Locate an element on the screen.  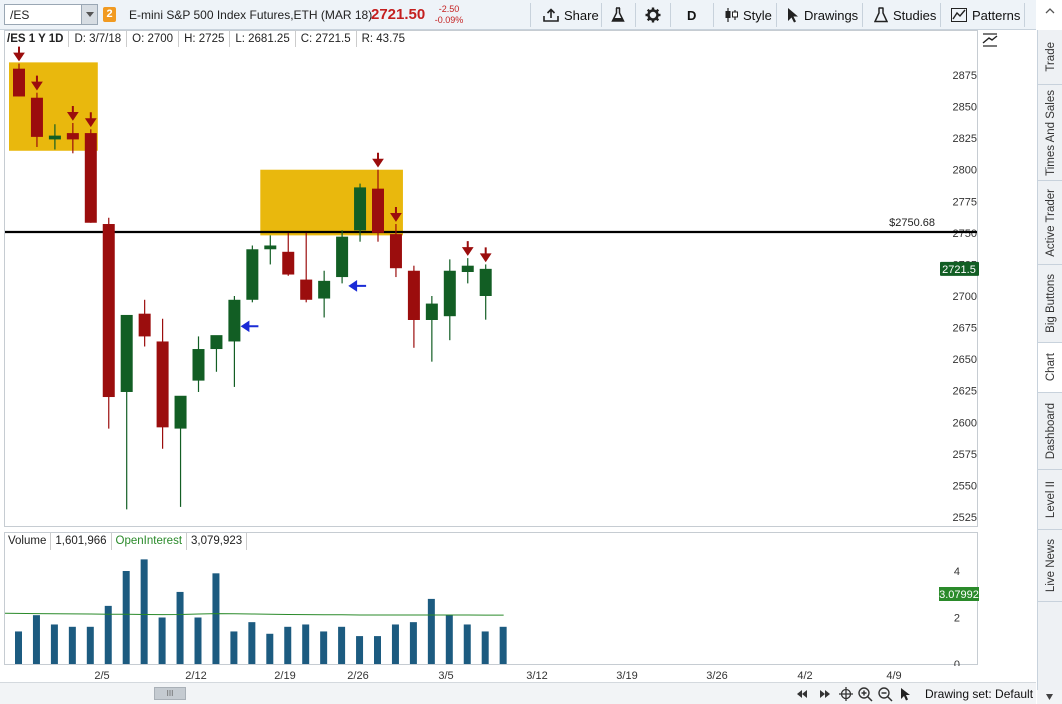
candle-close: C: 2721.5 is located at coordinates (326, 39).